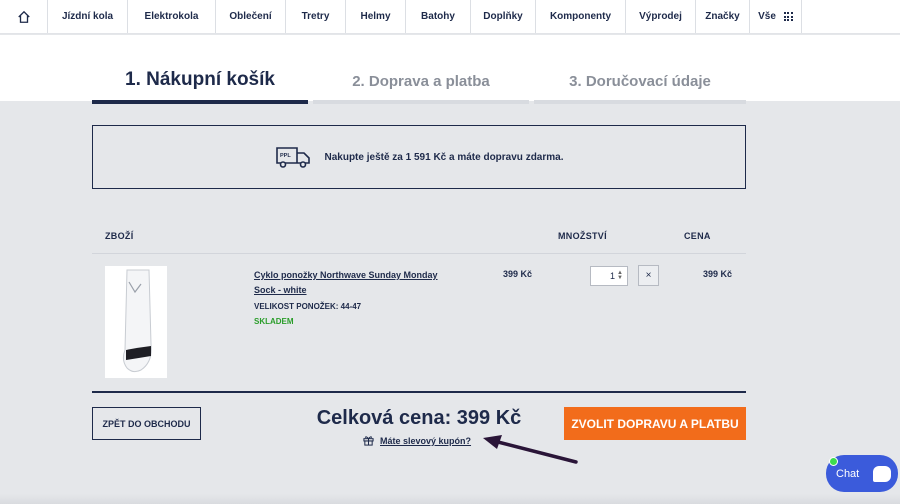  I want to click on product-size: VELIKOST PONOŽEK: 44-47, so click(308, 306).